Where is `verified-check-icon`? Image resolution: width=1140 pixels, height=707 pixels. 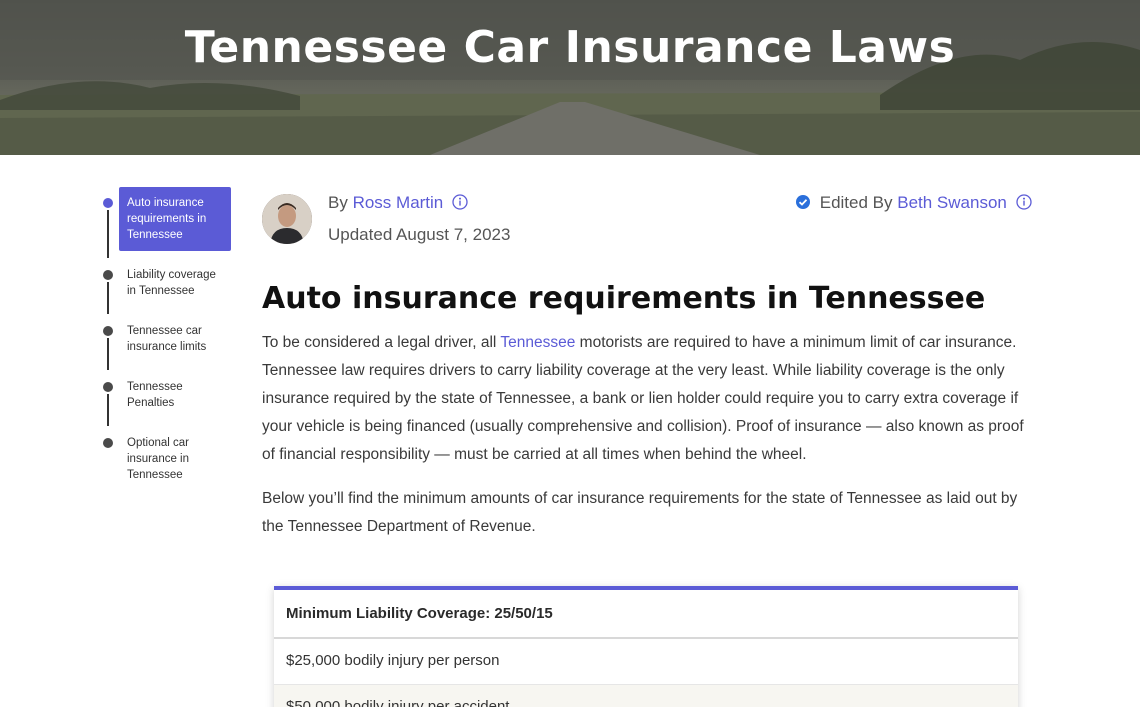
verified-check-icon is located at coordinates (803, 204).